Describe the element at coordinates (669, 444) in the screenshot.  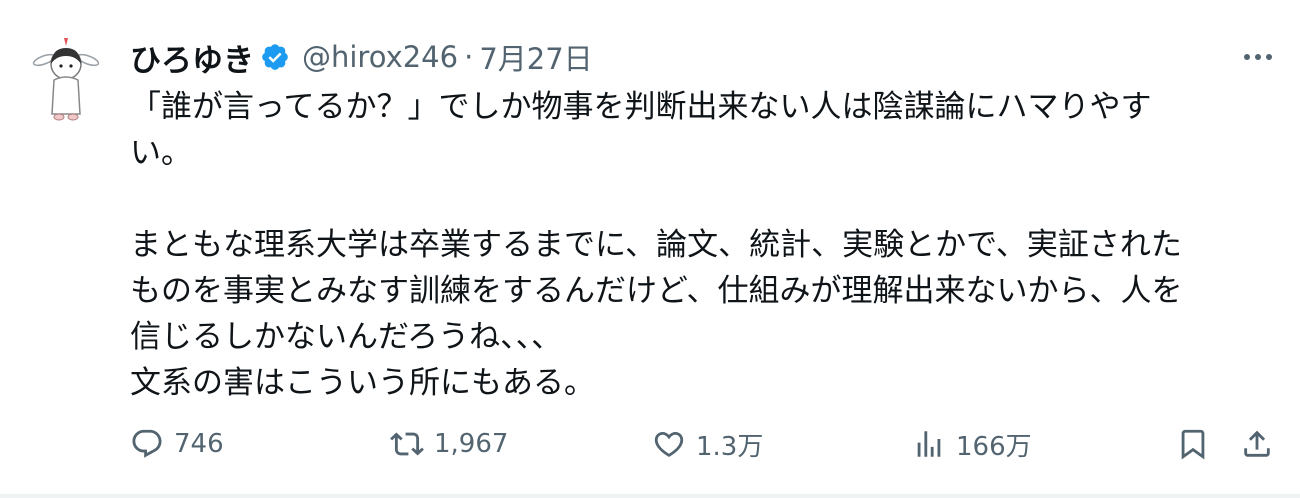
I see `heart-icon` at that location.